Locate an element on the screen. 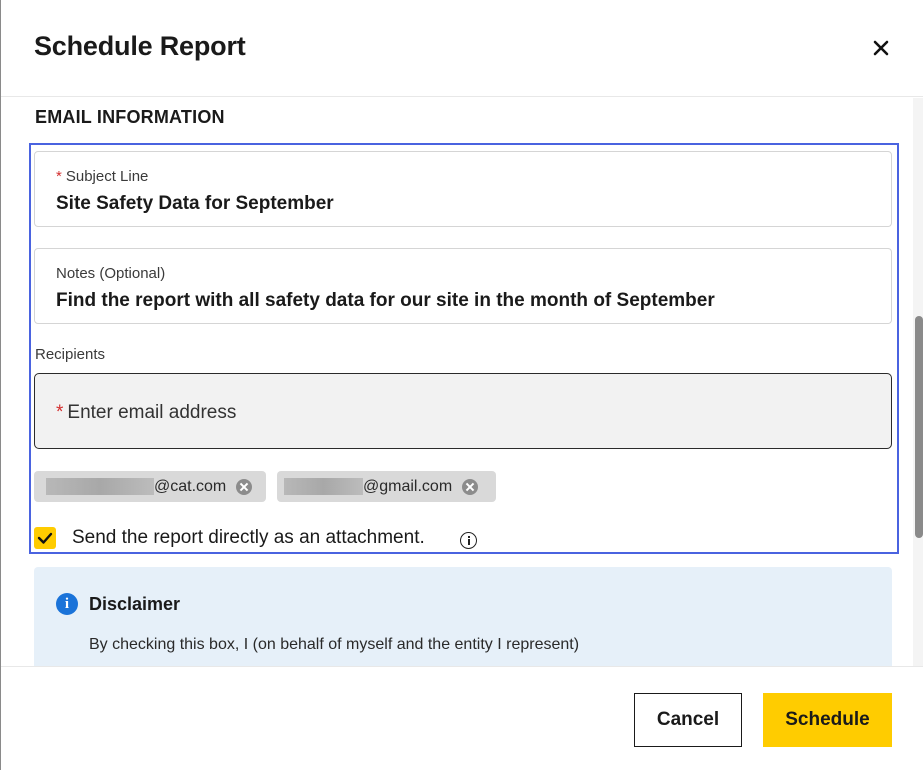 The width and height of the screenshot is (923, 770). recipient-chip: @gmail.com is located at coordinates (386, 486).